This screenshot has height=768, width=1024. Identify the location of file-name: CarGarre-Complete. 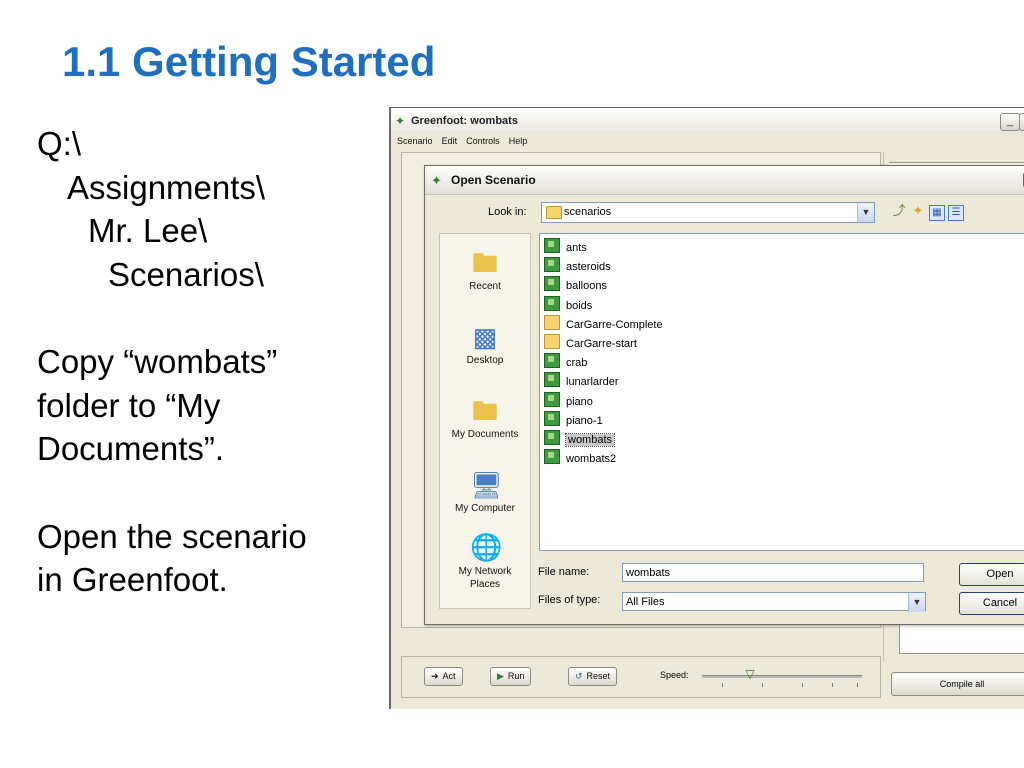
(614, 324).